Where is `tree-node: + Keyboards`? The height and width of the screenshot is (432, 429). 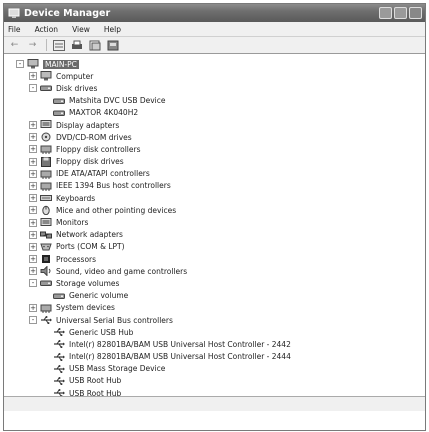 tree-node: + Keyboards is located at coordinates (214, 198).